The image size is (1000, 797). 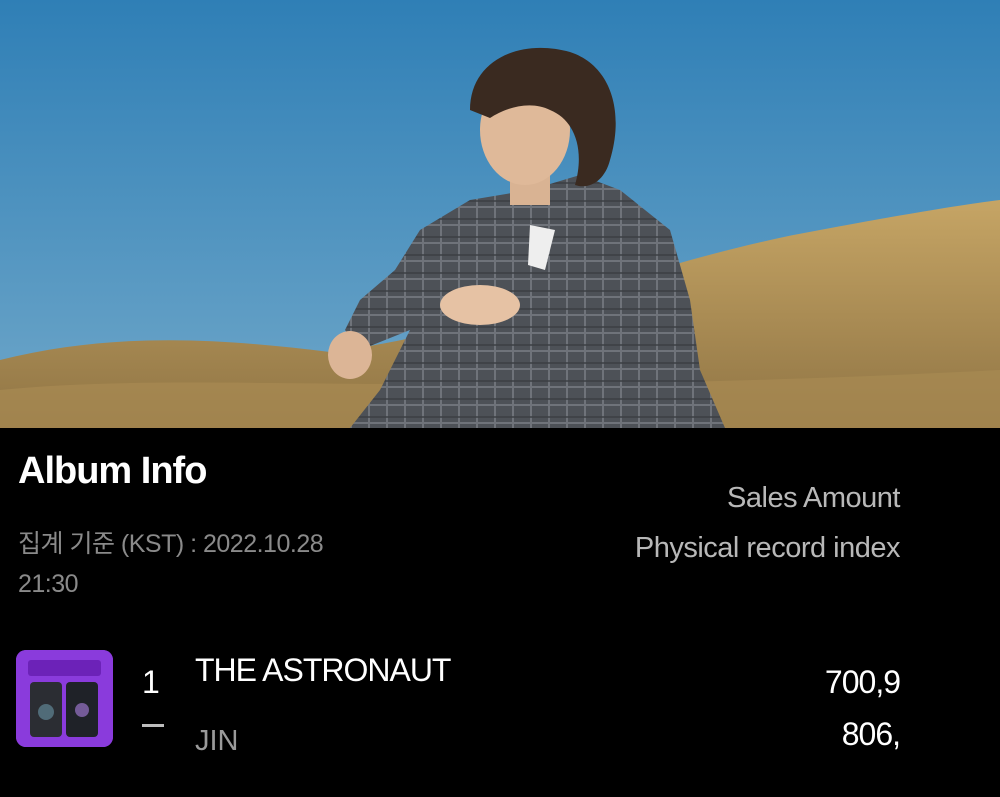 I want to click on album-title: THE ASTRONAUT, so click(x=323, y=670).